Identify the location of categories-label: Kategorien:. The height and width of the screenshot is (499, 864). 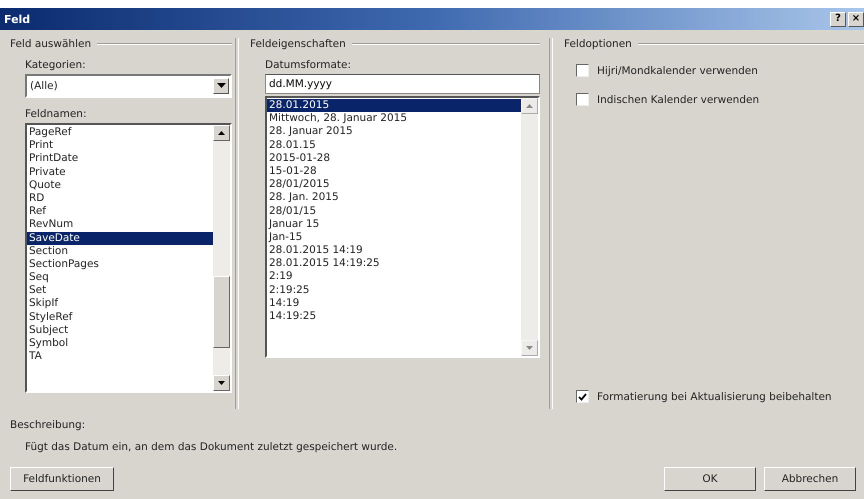
(55, 65).